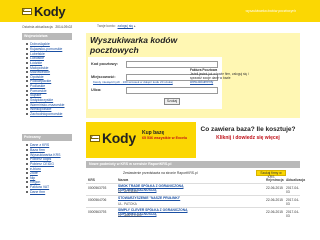  I want to click on city-cell: UL. POZNAŃ, so click(128, 192).